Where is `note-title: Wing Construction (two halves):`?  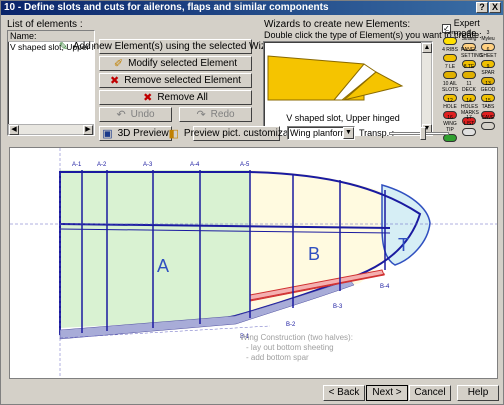
note-title: Wing Construction (two halves): is located at coordinates (296, 337).